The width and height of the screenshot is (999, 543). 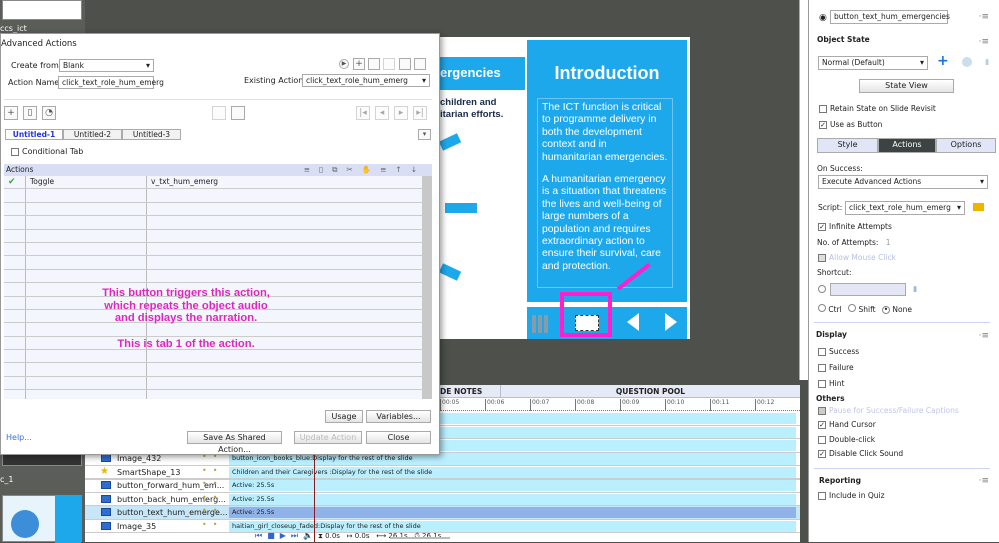 What do you see at coordinates (847, 145) in the screenshot?
I see `tab-style: Style` at bounding box center [847, 145].